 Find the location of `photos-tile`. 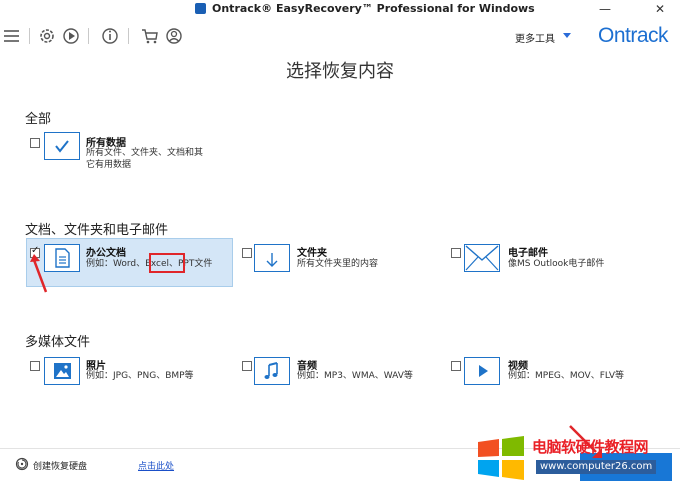

photos-tile is located at coordinates (62, 371).